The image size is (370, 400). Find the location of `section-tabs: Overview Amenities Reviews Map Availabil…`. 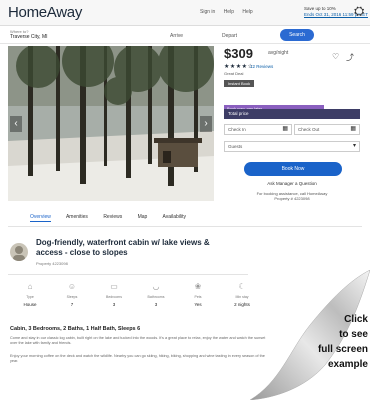

section-tabs: Overview Amenities Reviews Map Availabil… is located at coordinates (115, 218).